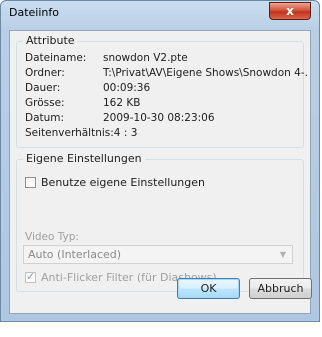 This screenshot has height=337, width=322. What do you see at coordinates (161, 329) in the screenshot?
I see `page-background-strip` at bounding box center [161, 329].